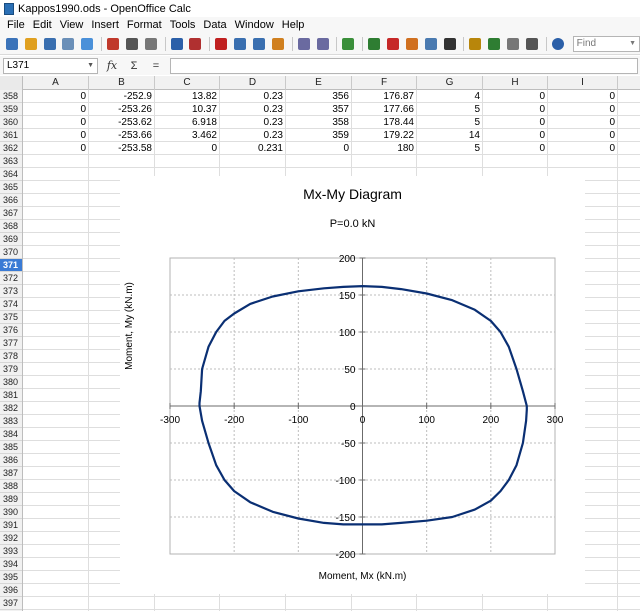 Image resolution: width=640 pixels, height=611 pixels. I want to click on equals-icon: =, so click(156, 66).